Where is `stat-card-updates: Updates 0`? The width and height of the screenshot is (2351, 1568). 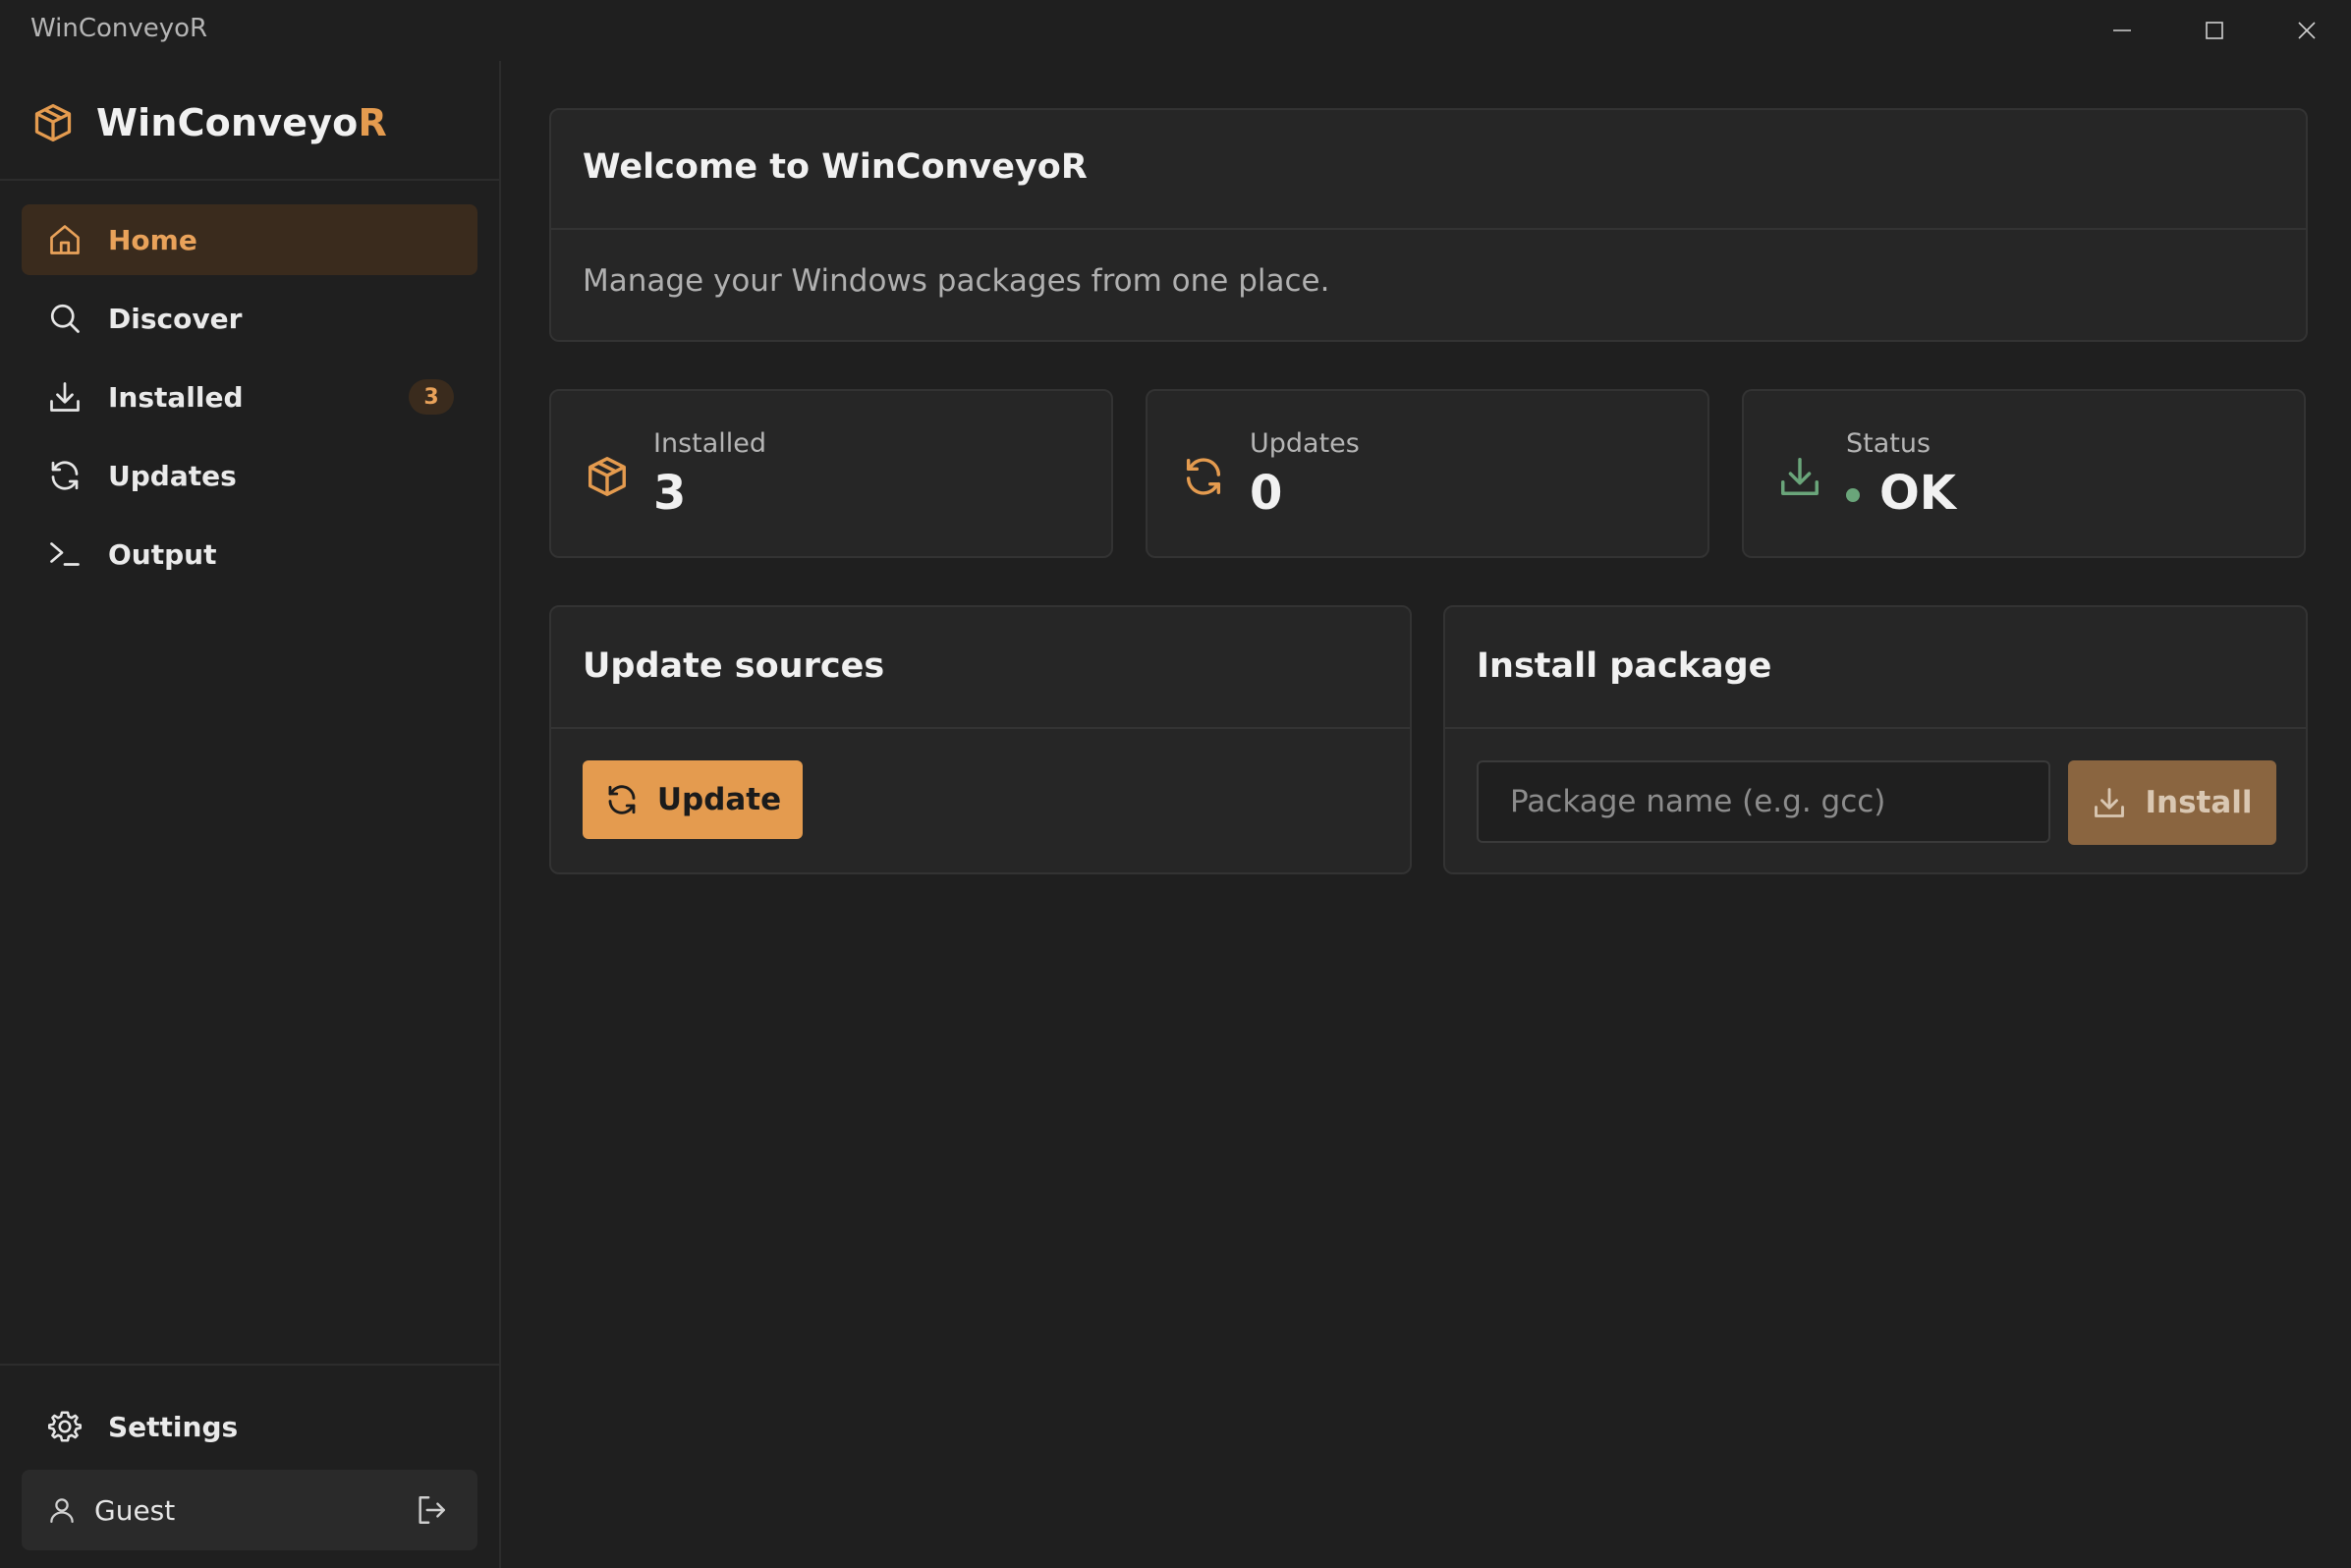
stat-card-updates: Updates 0 is located at coordinates (1427, 473).